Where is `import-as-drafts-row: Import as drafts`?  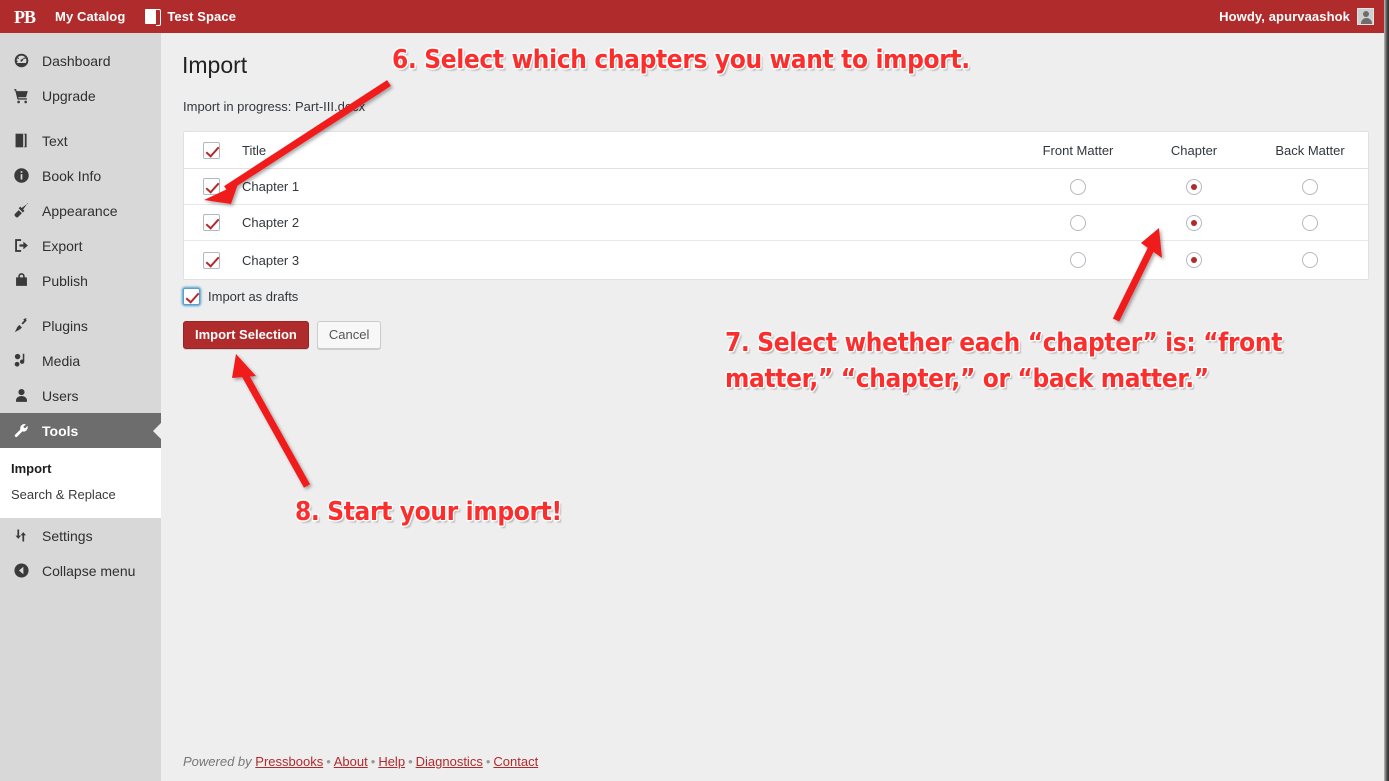 import-as-drafts-row: Import as drafts is located at coordinates (240, 296).